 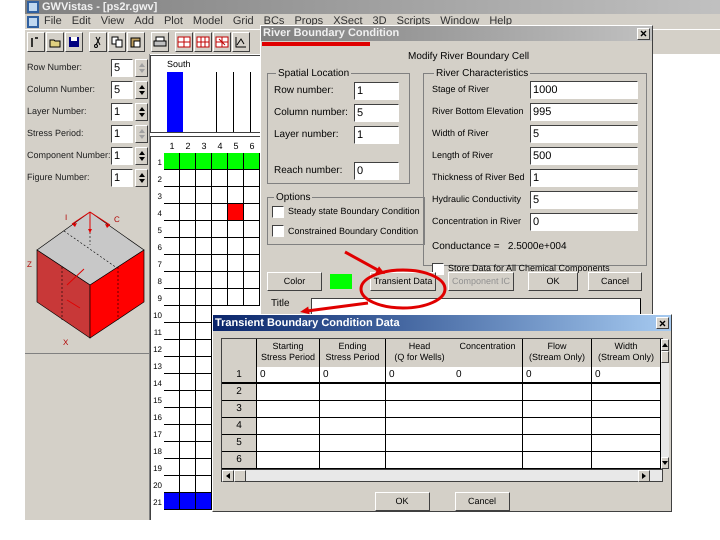 I want to click on row-label: 9, so click(x=159, y=299).